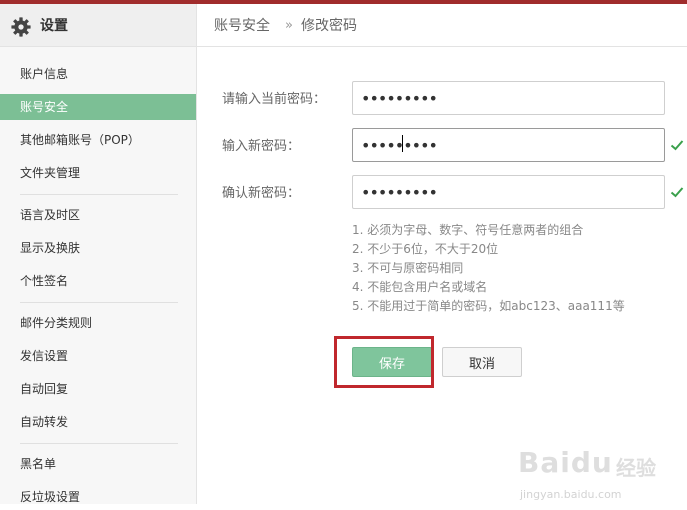 Image resolution: width=687 pixels, height=510 pixels. Describe the element at coordinates (54, 26) in the screenshot. I see `sidebar-title: 设置` at that location.